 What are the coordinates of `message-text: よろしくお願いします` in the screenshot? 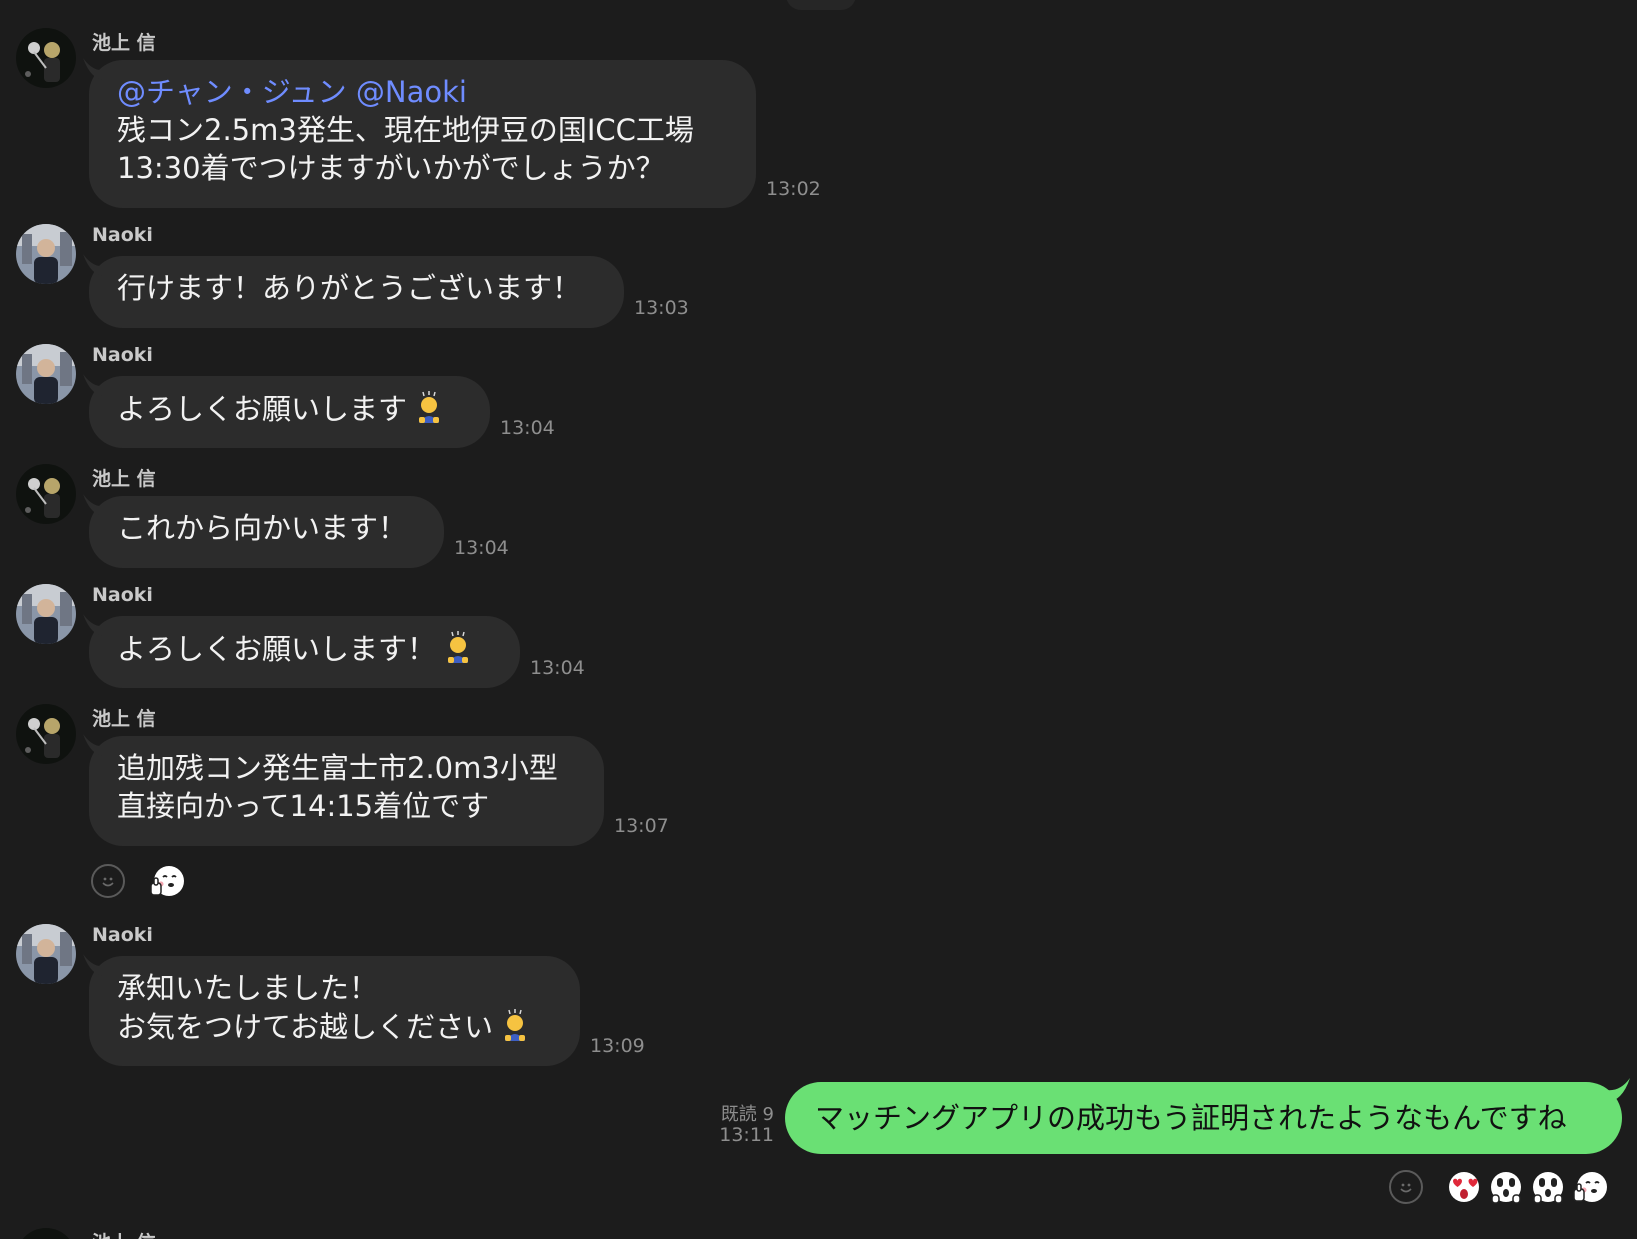 It's located at (262, 409).